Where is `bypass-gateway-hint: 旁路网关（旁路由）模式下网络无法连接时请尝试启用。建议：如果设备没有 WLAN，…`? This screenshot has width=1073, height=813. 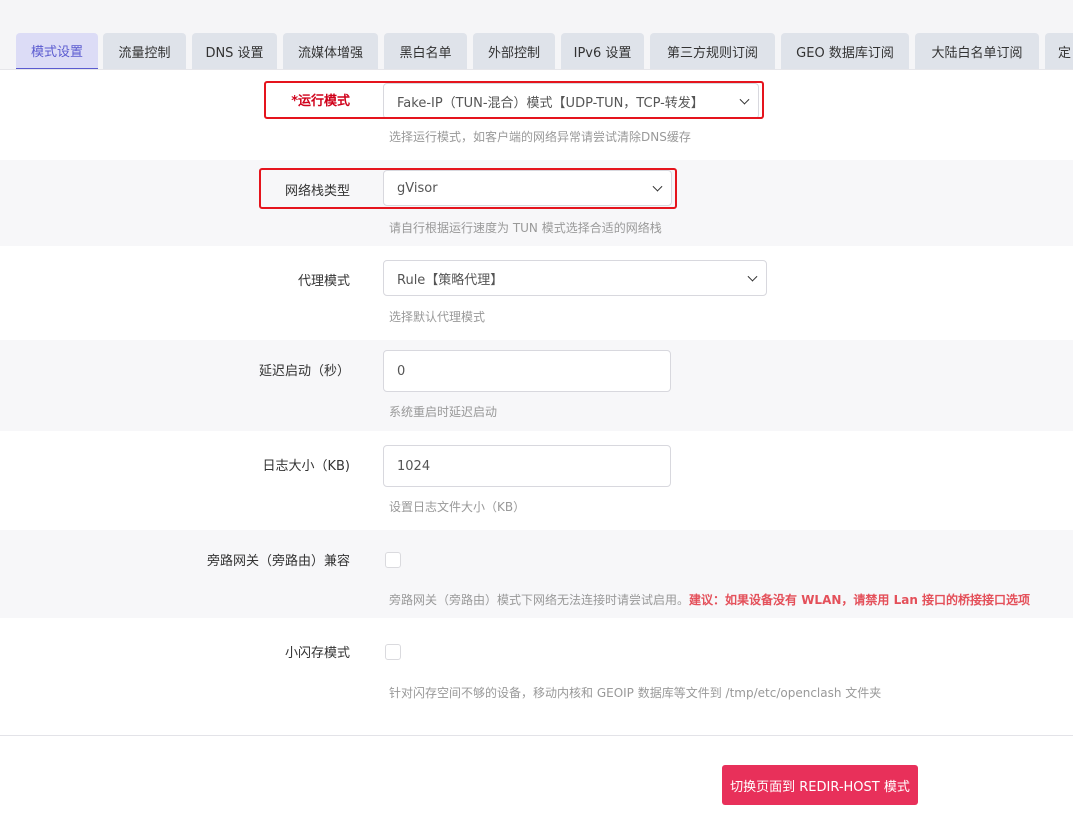
bypass-gateway-hint: 旁路网关（旁路由）模式下网络无法连接时请尝试启用。建议：如果设备没有 WLAN，… is located at coordinates (709, 599).